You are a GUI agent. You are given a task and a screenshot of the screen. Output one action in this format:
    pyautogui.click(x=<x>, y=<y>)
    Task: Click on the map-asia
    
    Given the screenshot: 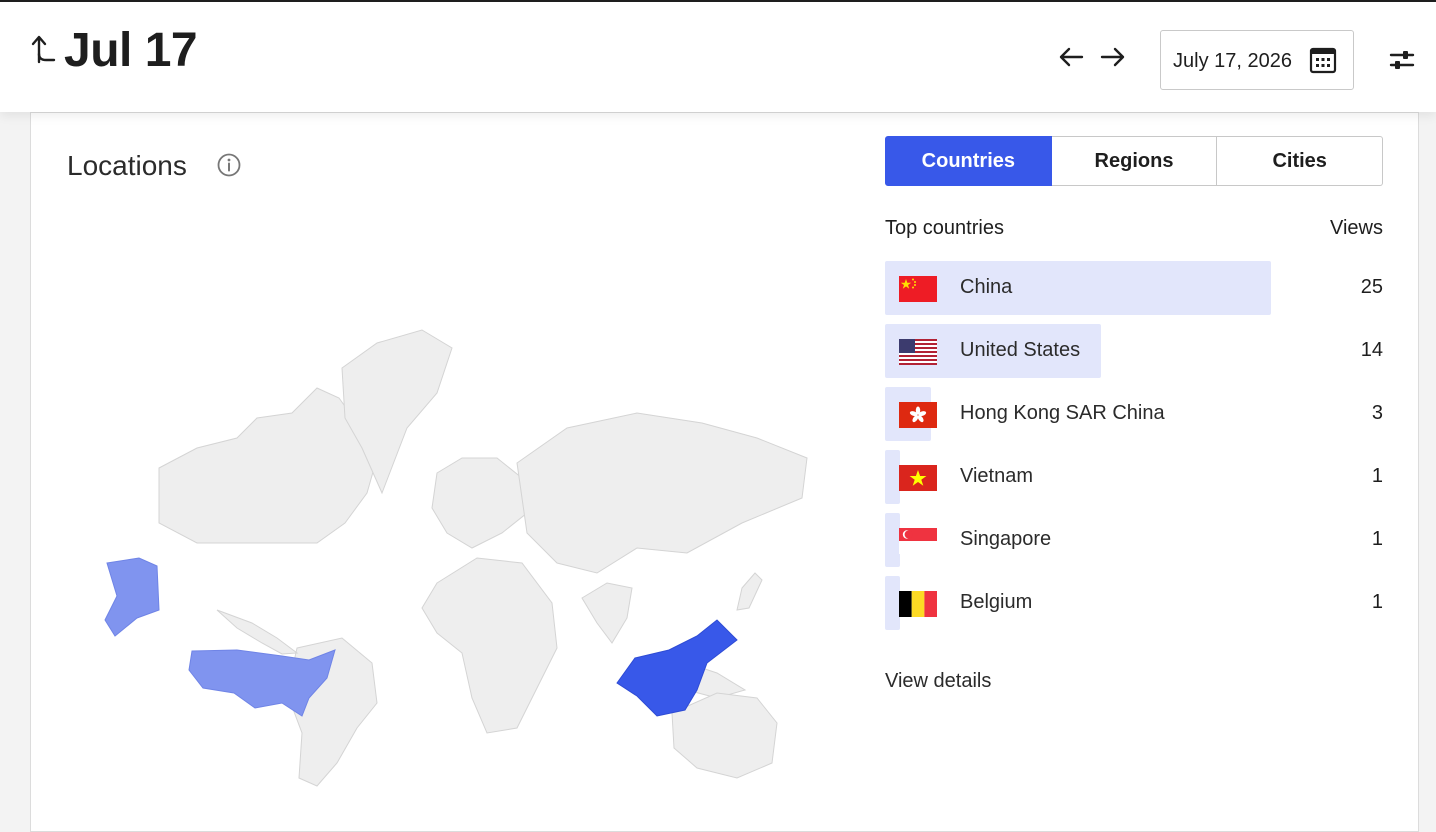 What is the action you would take?
    pyautogui.click(x=662, y=493)
    